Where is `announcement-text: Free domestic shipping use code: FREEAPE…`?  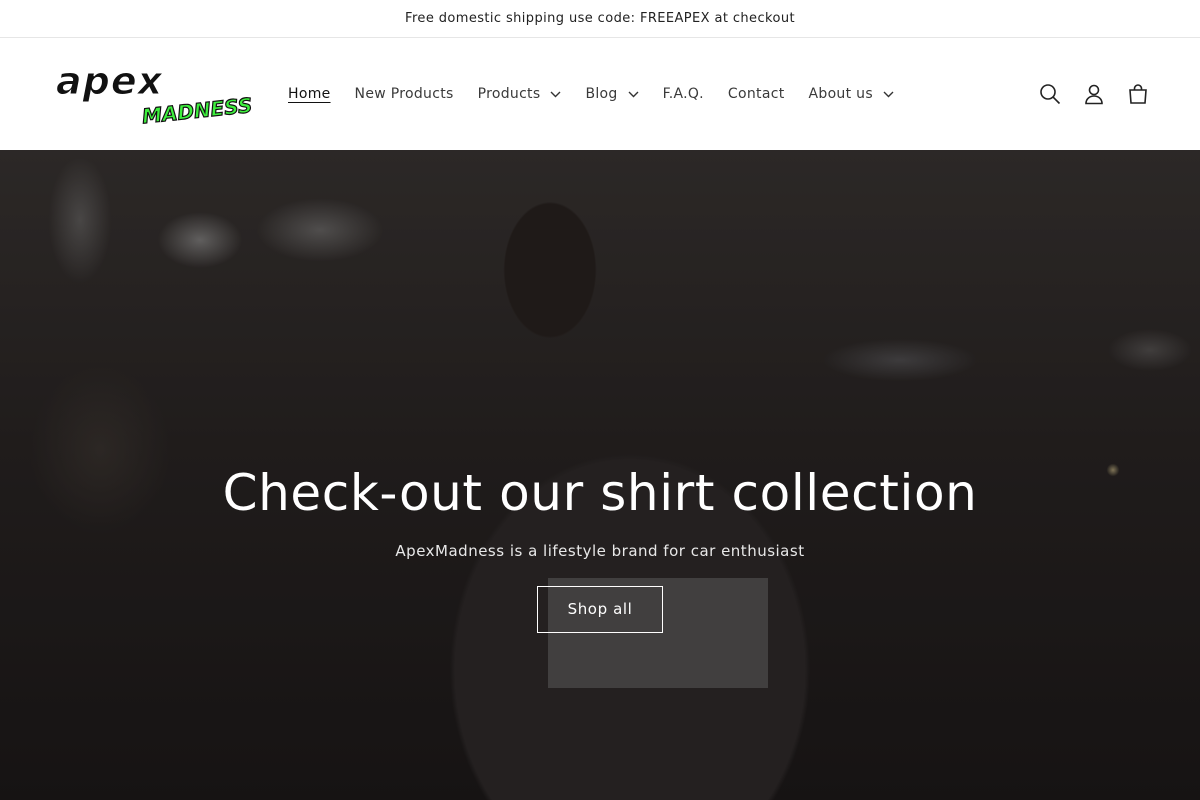 announcement-text: Free domestic shipping use code: FREEAPE… is located at coordinates (600, 18).